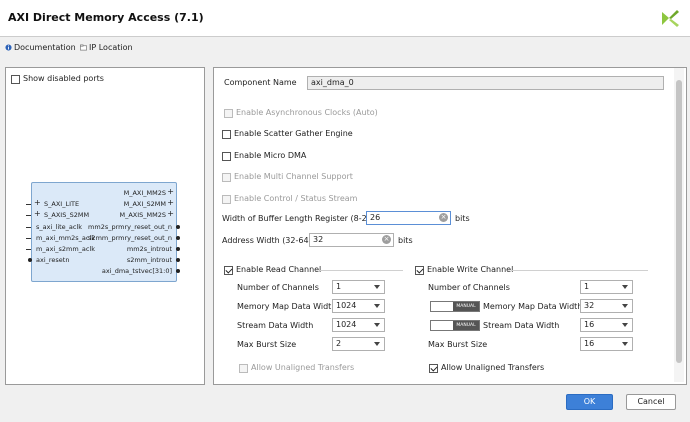 The width and height of the screenshot is (690, 422). I want to click on show-disabled-ports-checkbox, so click(15, 79).